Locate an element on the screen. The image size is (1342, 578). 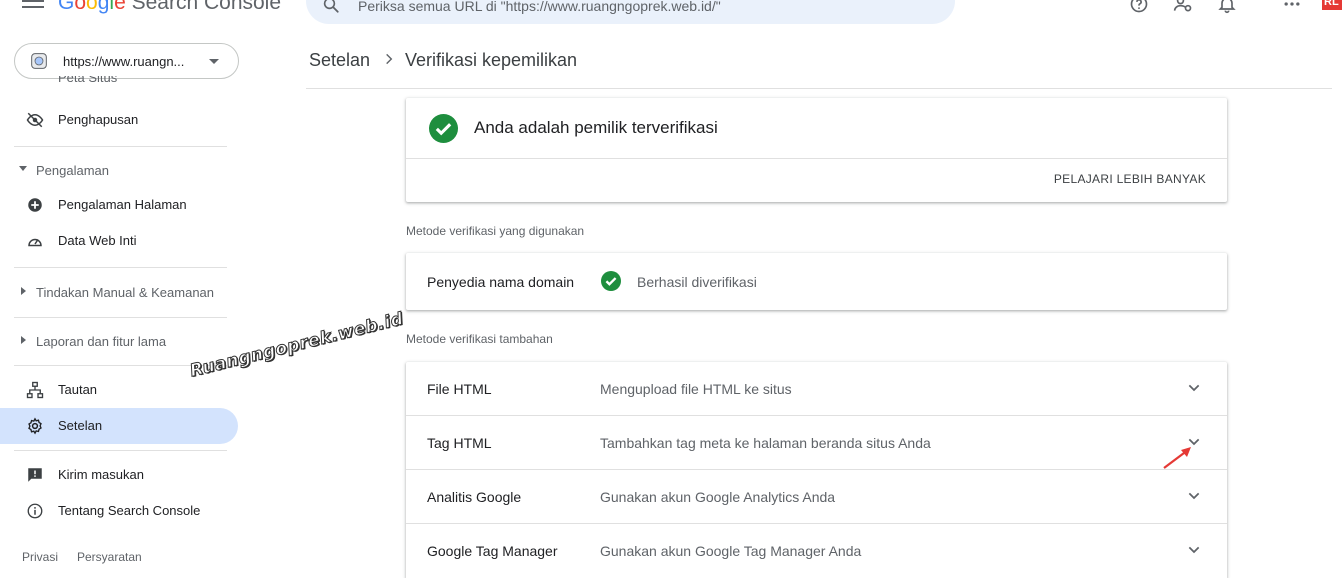
learn-more-button: PELAJARI LEBIH BANYAK is located at coordinates (1130, 179).